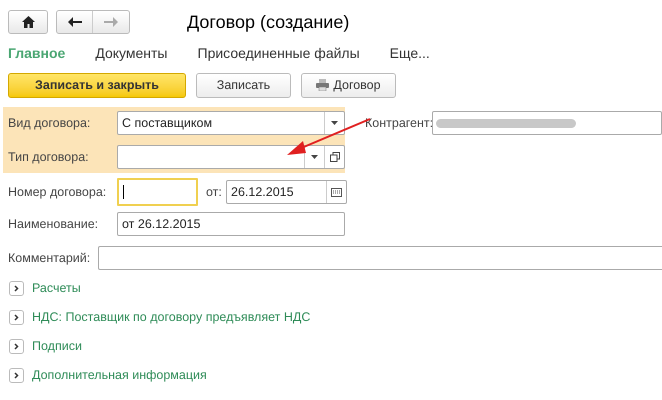 This screenshot has height=400, width=662. What do you see at coordinates (335, 375) in the screenshot?
I see `section-toggle: Дополнительная информация` at bounding box center [335, 375].